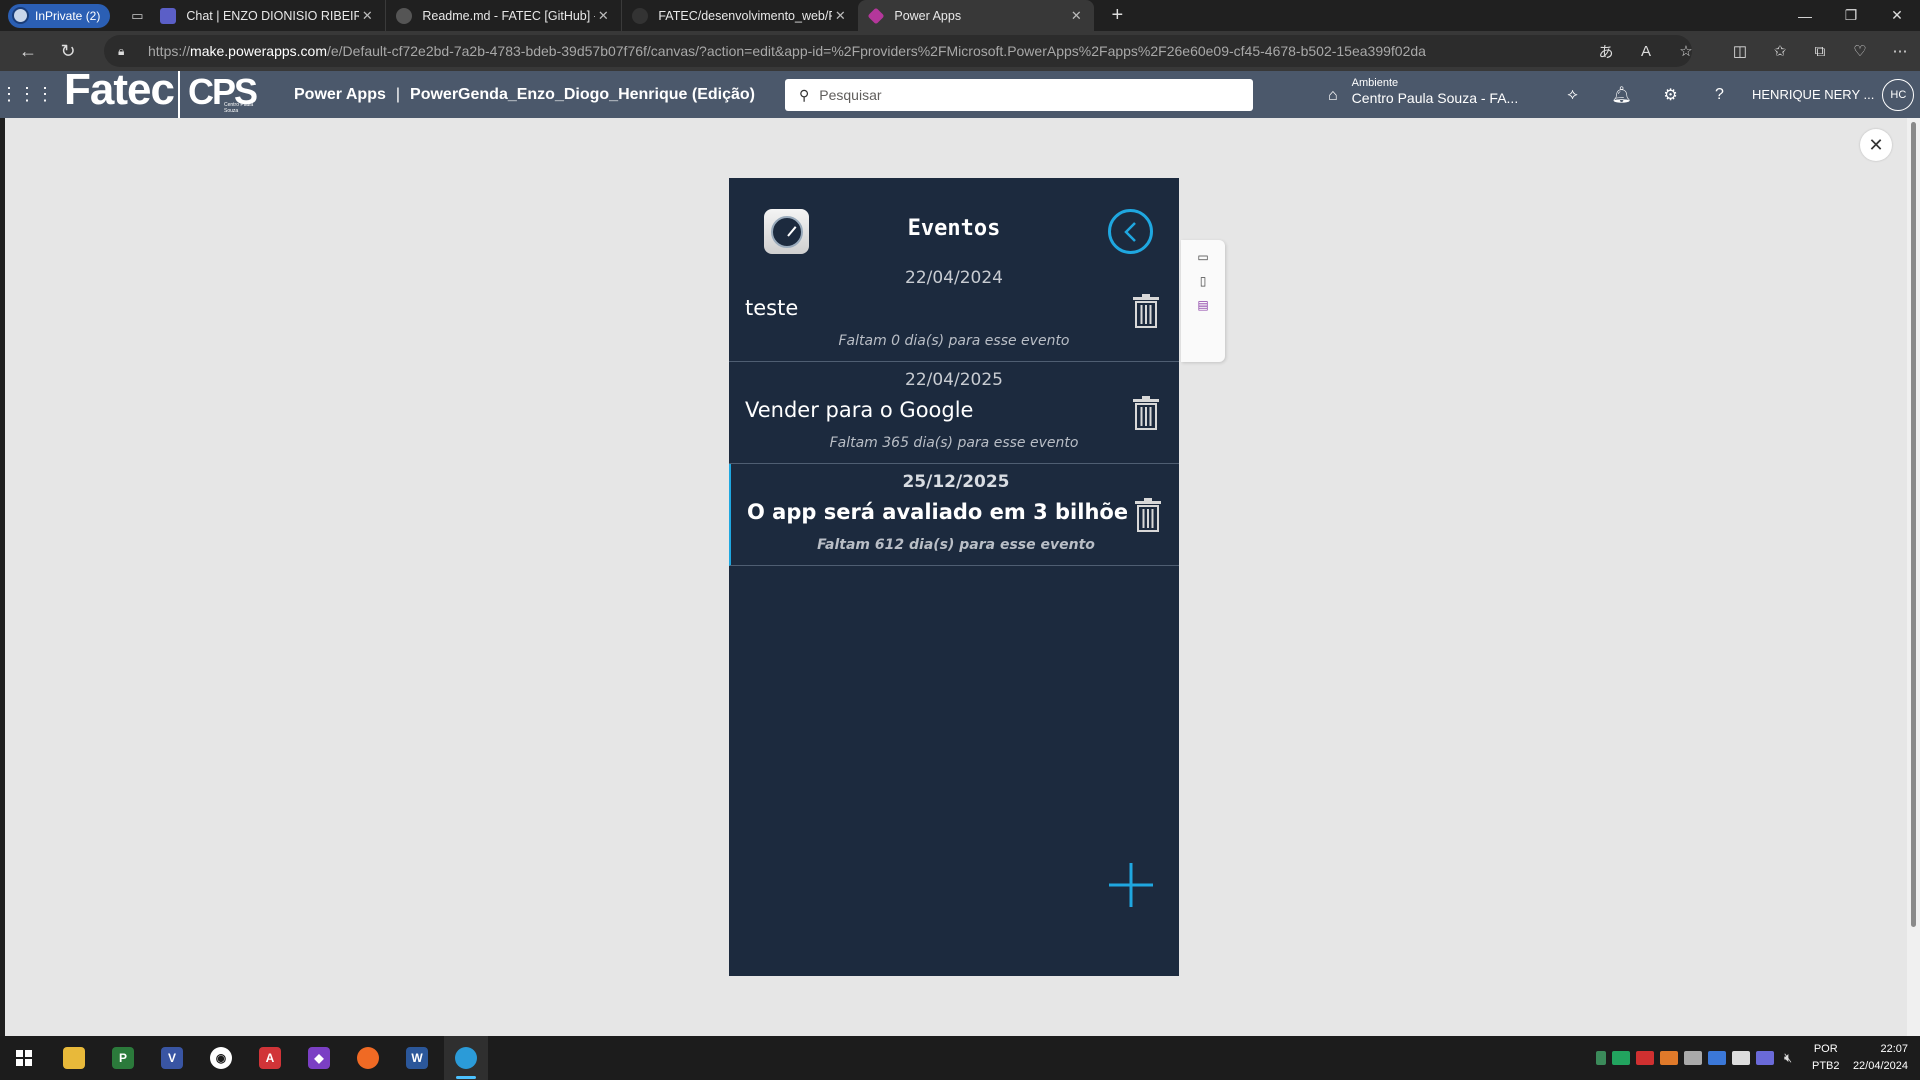  What do you see at coordinates (172, 1058) in the screenshot?
I see `visio-icon: V` at bounding box center [172, 1058].